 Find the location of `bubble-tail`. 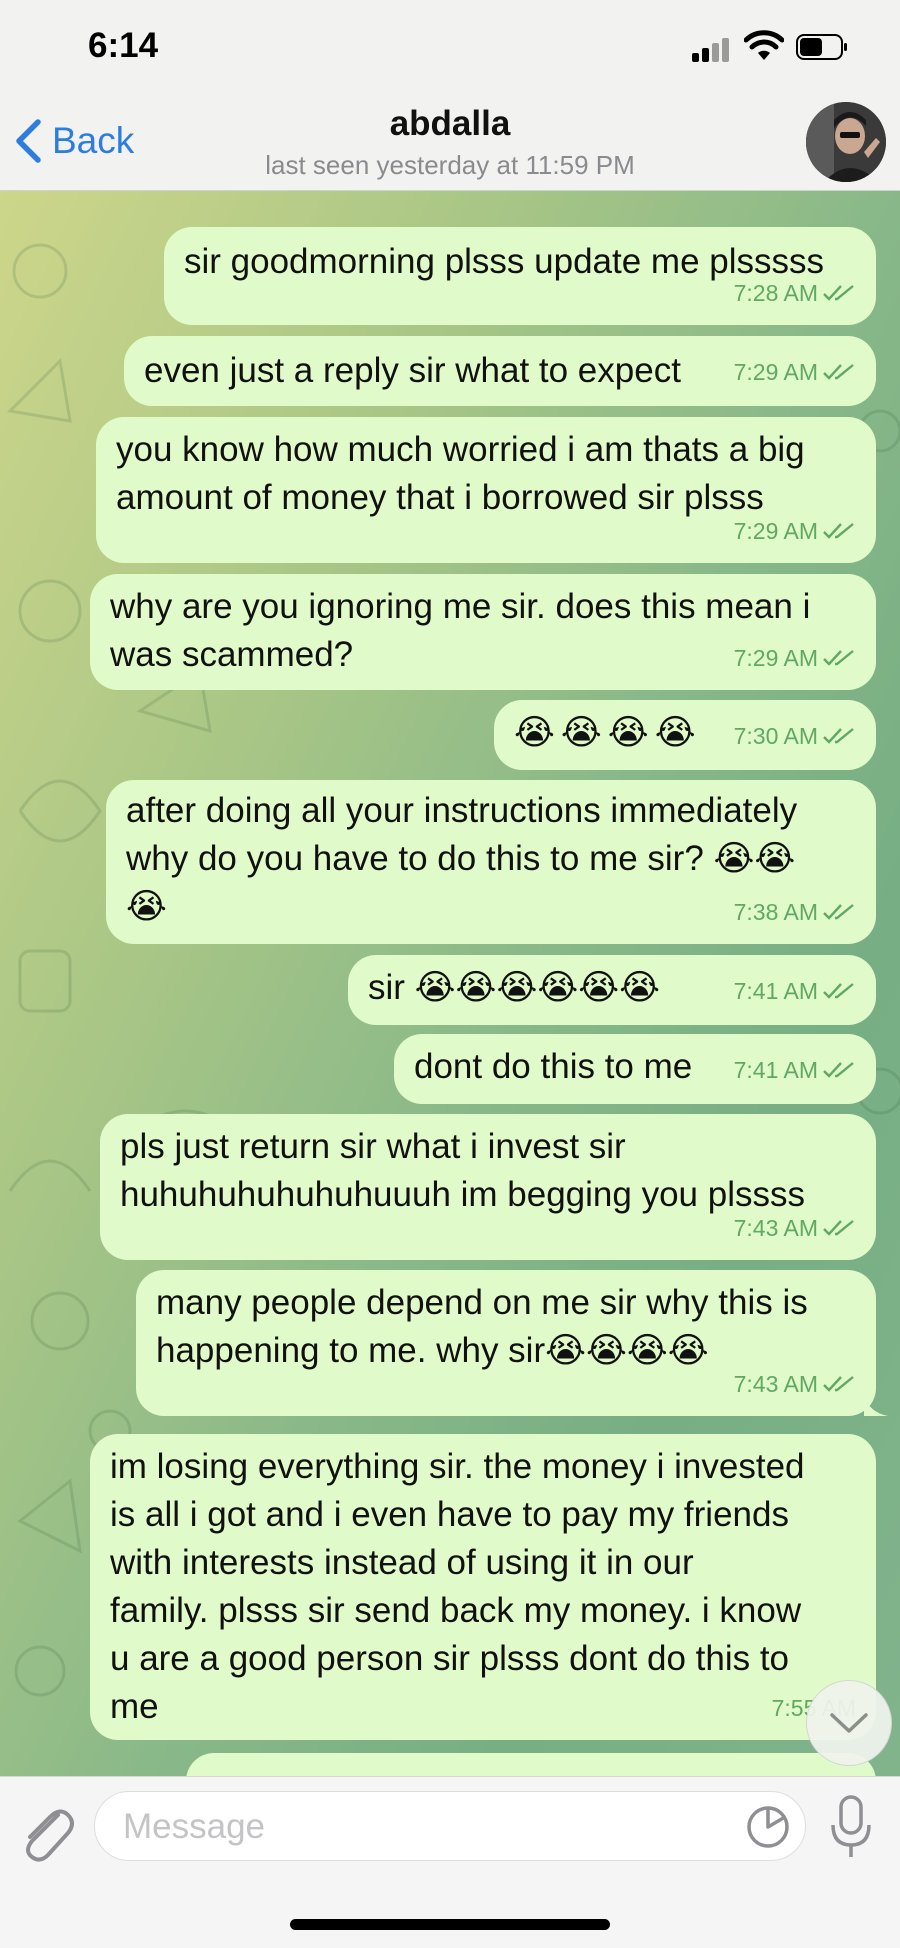

bubble-tail is located at coordinates (876, 1405).